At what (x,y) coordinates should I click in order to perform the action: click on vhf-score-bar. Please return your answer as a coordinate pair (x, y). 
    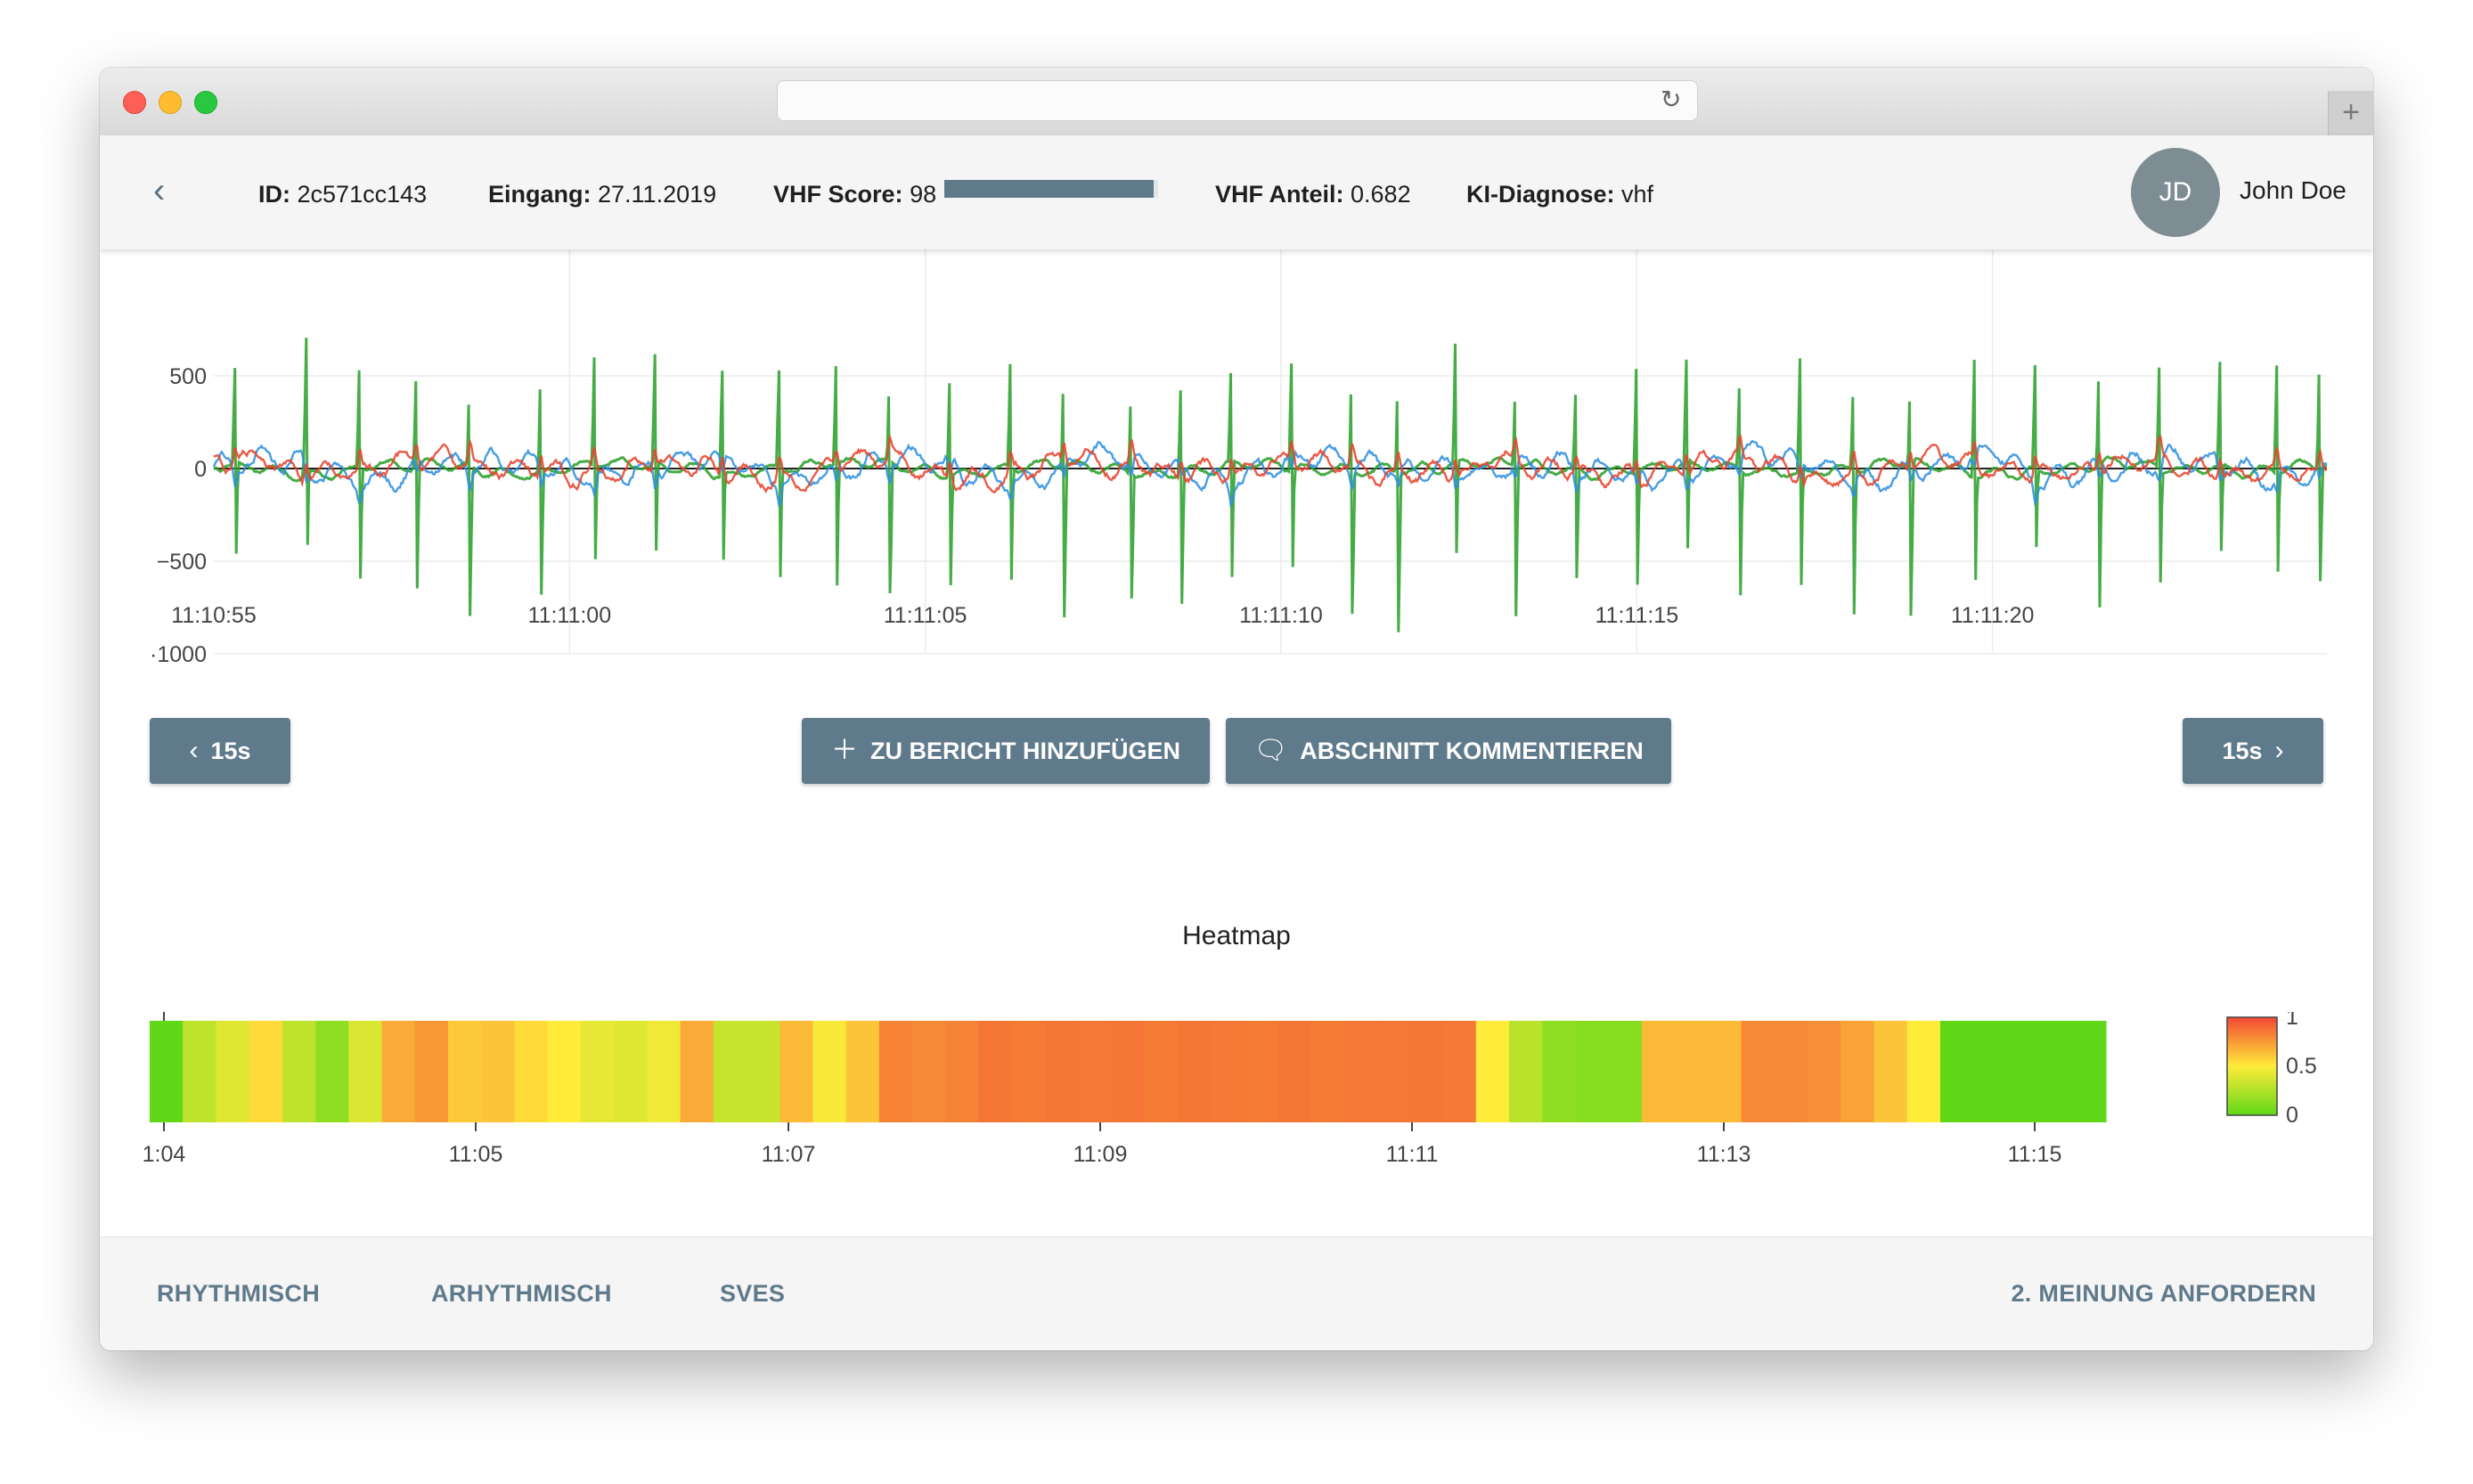
    Looking at the image, I should click on (1051, 189).